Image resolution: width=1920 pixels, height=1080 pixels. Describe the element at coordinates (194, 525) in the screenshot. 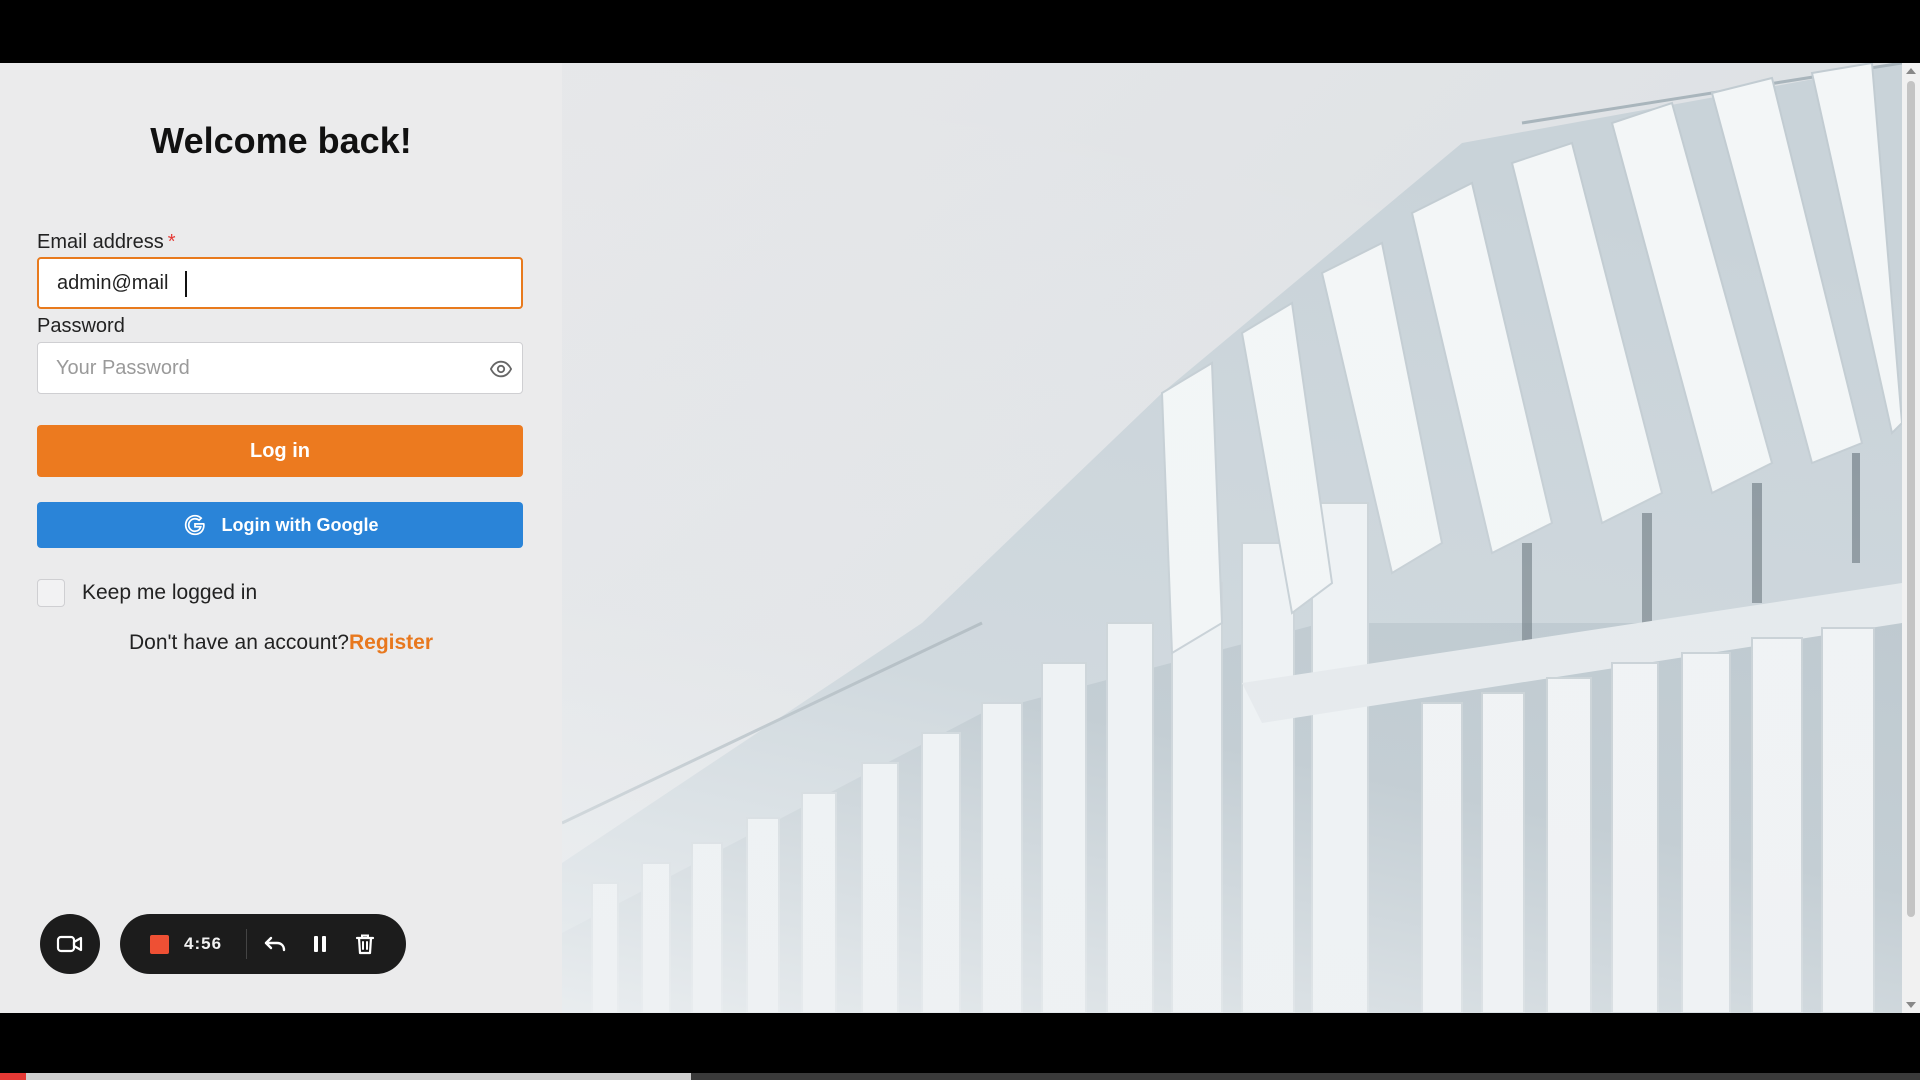

I see `google-icon` at that location.